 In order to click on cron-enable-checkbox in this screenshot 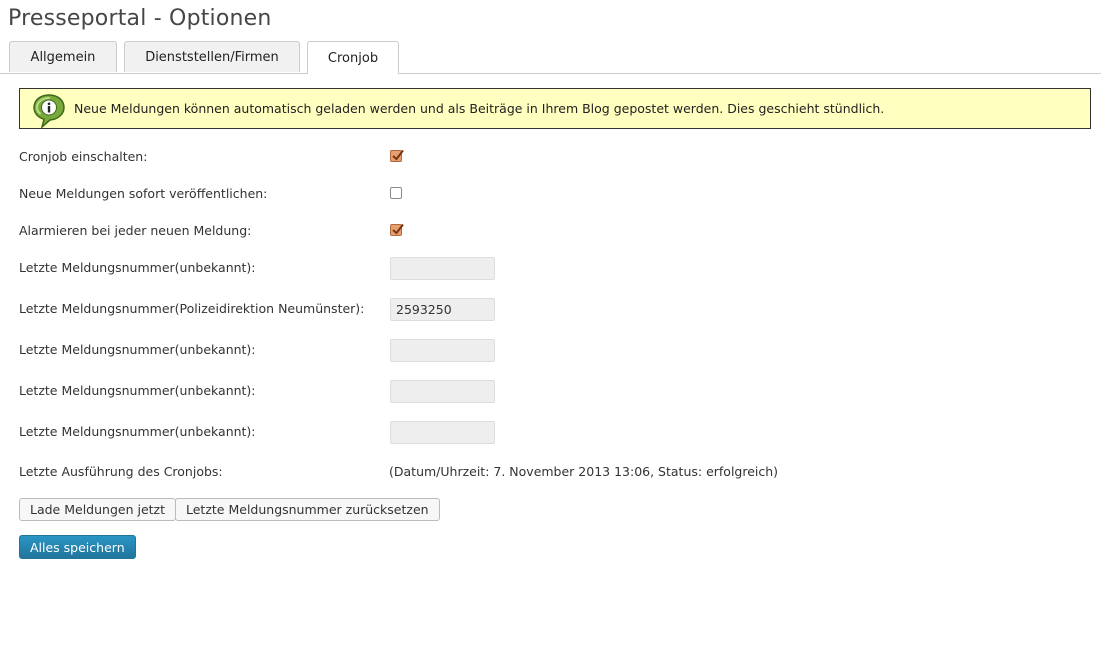, I will do `click(397, 155)`.